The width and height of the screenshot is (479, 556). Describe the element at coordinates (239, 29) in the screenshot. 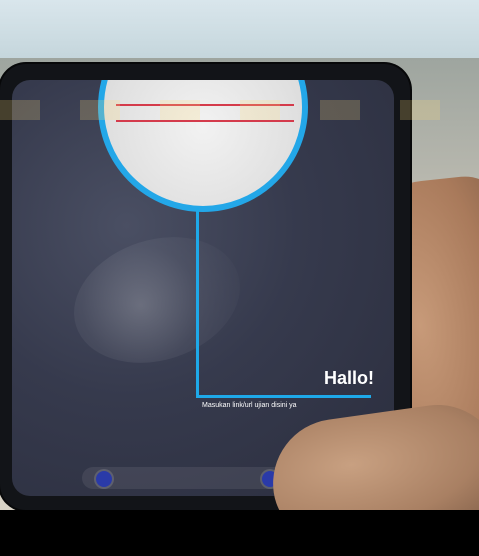

I see `background-wall` at that location.